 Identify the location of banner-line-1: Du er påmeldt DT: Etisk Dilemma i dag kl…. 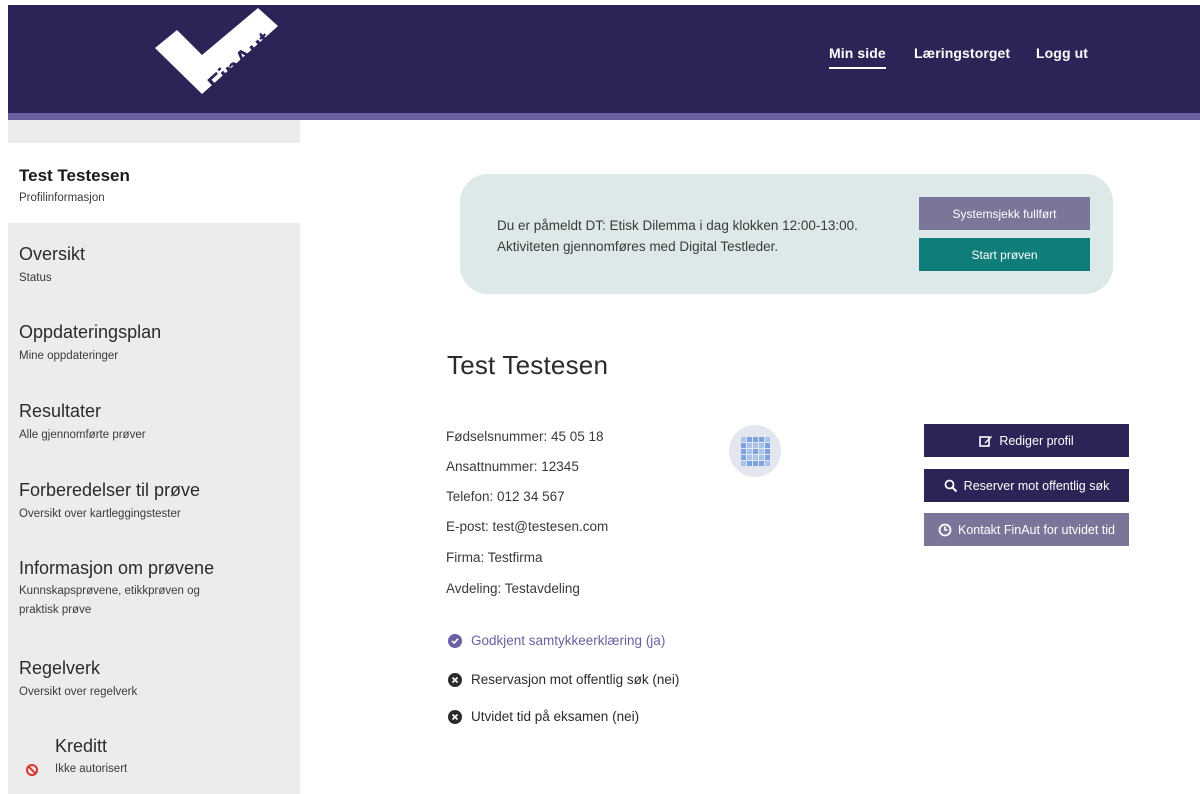
(677, 225).